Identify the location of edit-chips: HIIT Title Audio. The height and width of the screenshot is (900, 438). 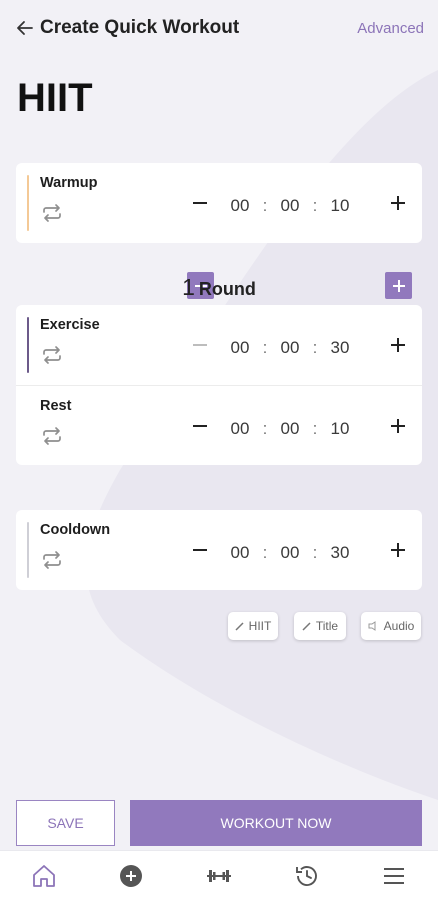
(219, 627).